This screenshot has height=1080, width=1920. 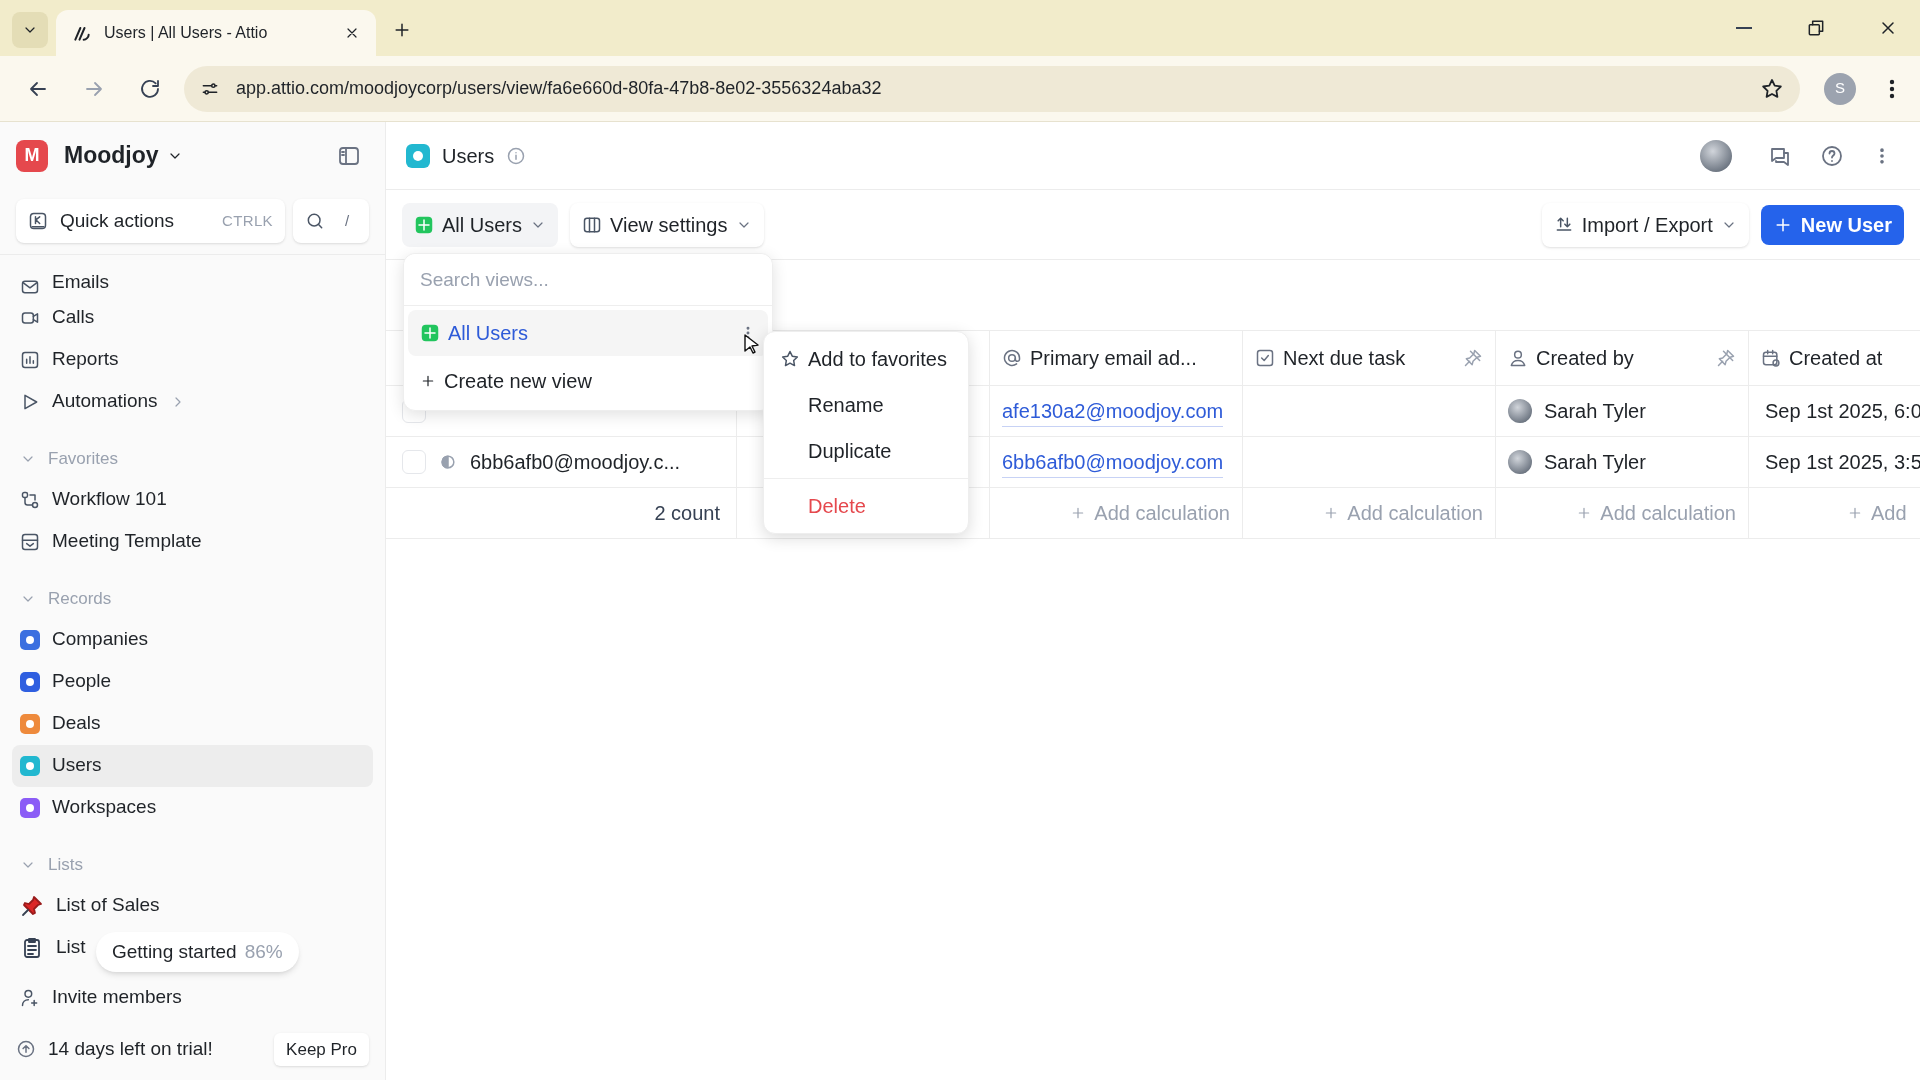 I want to click on count-label: 2 count, so click(x=687, y=513).